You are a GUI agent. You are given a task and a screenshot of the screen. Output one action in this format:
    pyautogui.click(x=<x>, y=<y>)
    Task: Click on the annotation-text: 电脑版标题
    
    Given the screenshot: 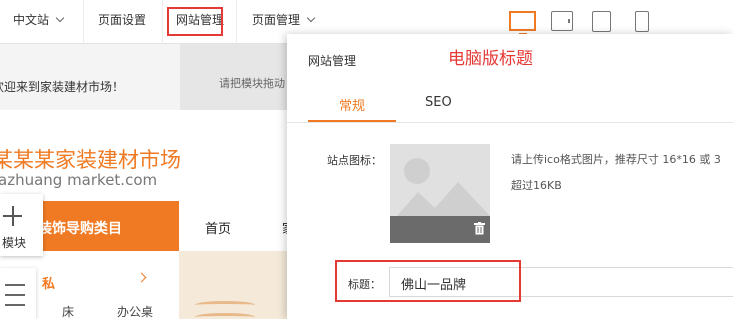 What is the action you would take?
    pyautogui.click(x=490, y=59)
    